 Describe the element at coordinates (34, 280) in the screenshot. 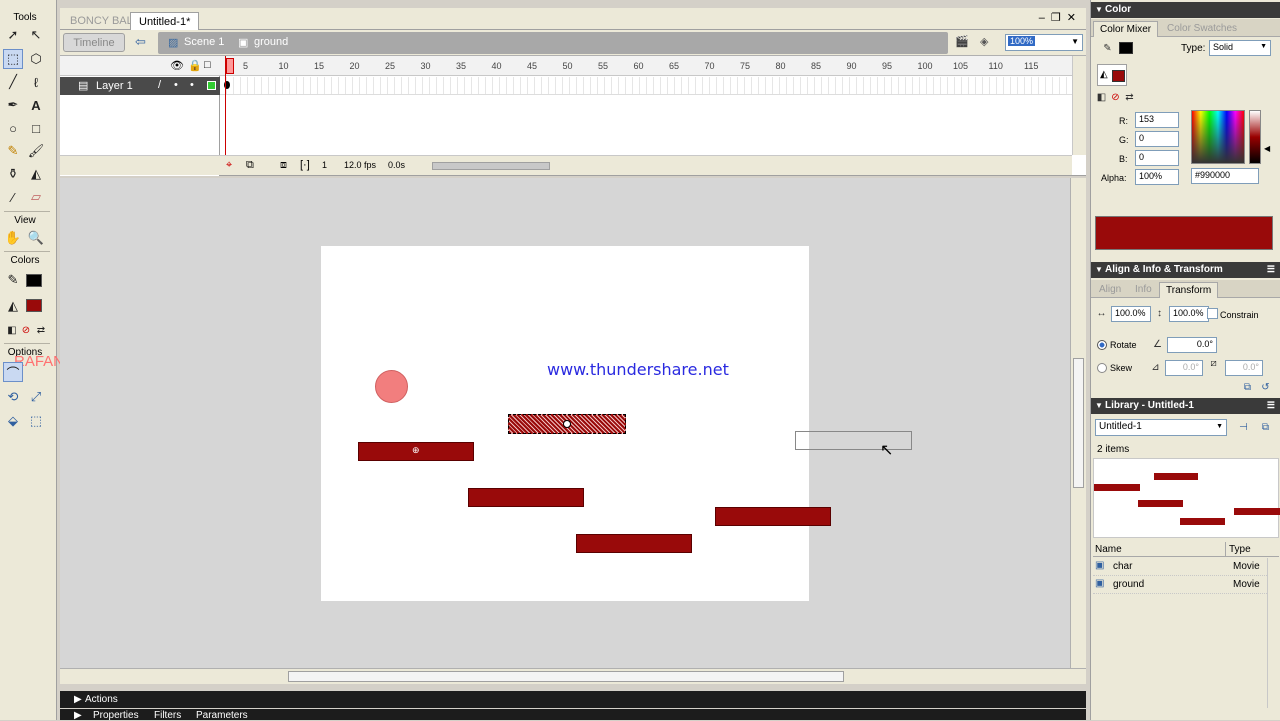

I see `stroke-color-swatch` at that location.